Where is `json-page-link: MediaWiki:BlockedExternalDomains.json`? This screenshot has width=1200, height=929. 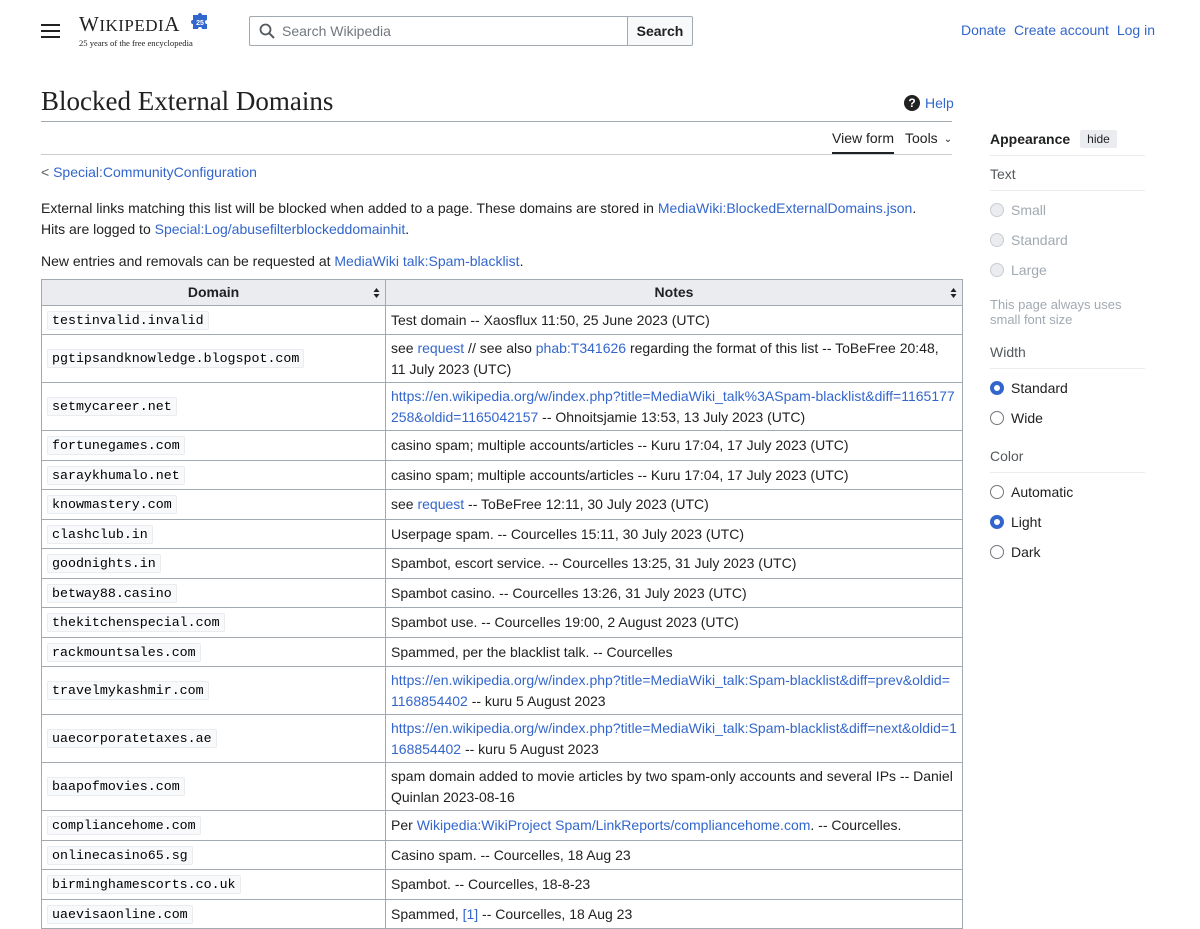
json-page-link: MediaWiki:BlockedExternalDomains.json is located at coordinates (785, 208).